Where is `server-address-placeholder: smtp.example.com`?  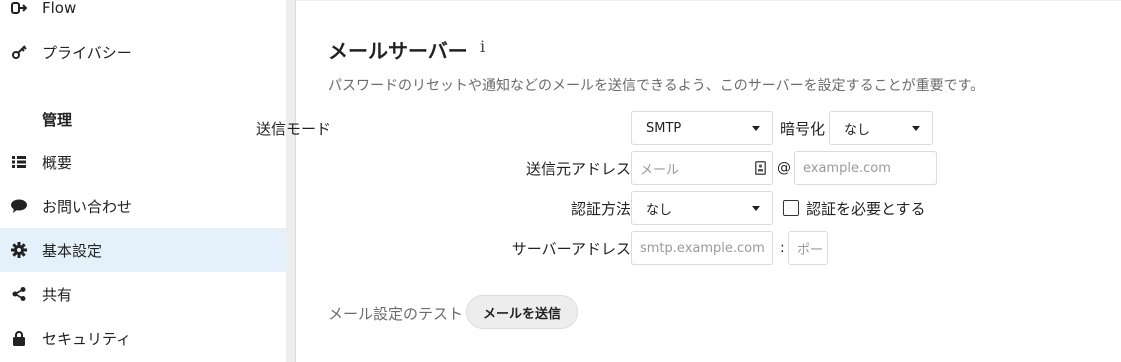
server-address-placeholder: smtp.example.com is located at coordinates (702, 248).